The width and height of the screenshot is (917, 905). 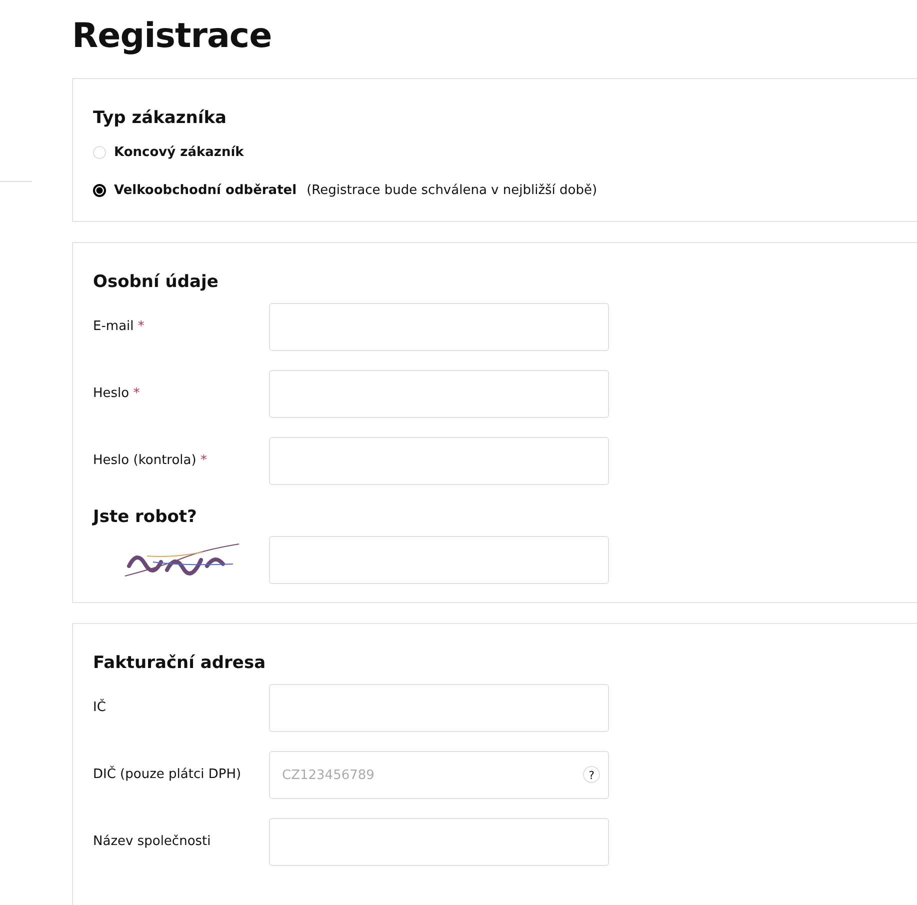 I want to click on captcha-heading: Jste robot?, so click(x=145, y=517).